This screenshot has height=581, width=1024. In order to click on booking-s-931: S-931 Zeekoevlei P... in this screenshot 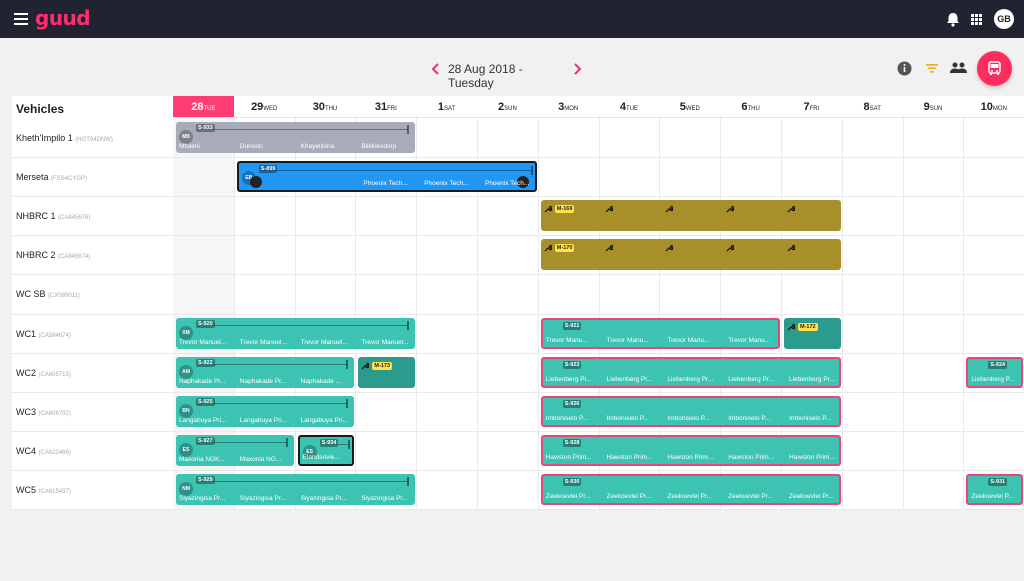, I will do `click(995, 489)`.